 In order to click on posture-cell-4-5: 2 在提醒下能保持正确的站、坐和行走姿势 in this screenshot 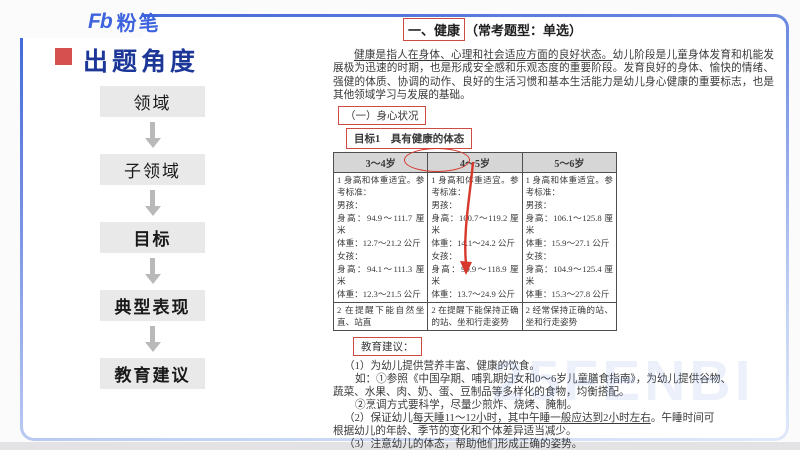, I will do `click(475, 316)`.